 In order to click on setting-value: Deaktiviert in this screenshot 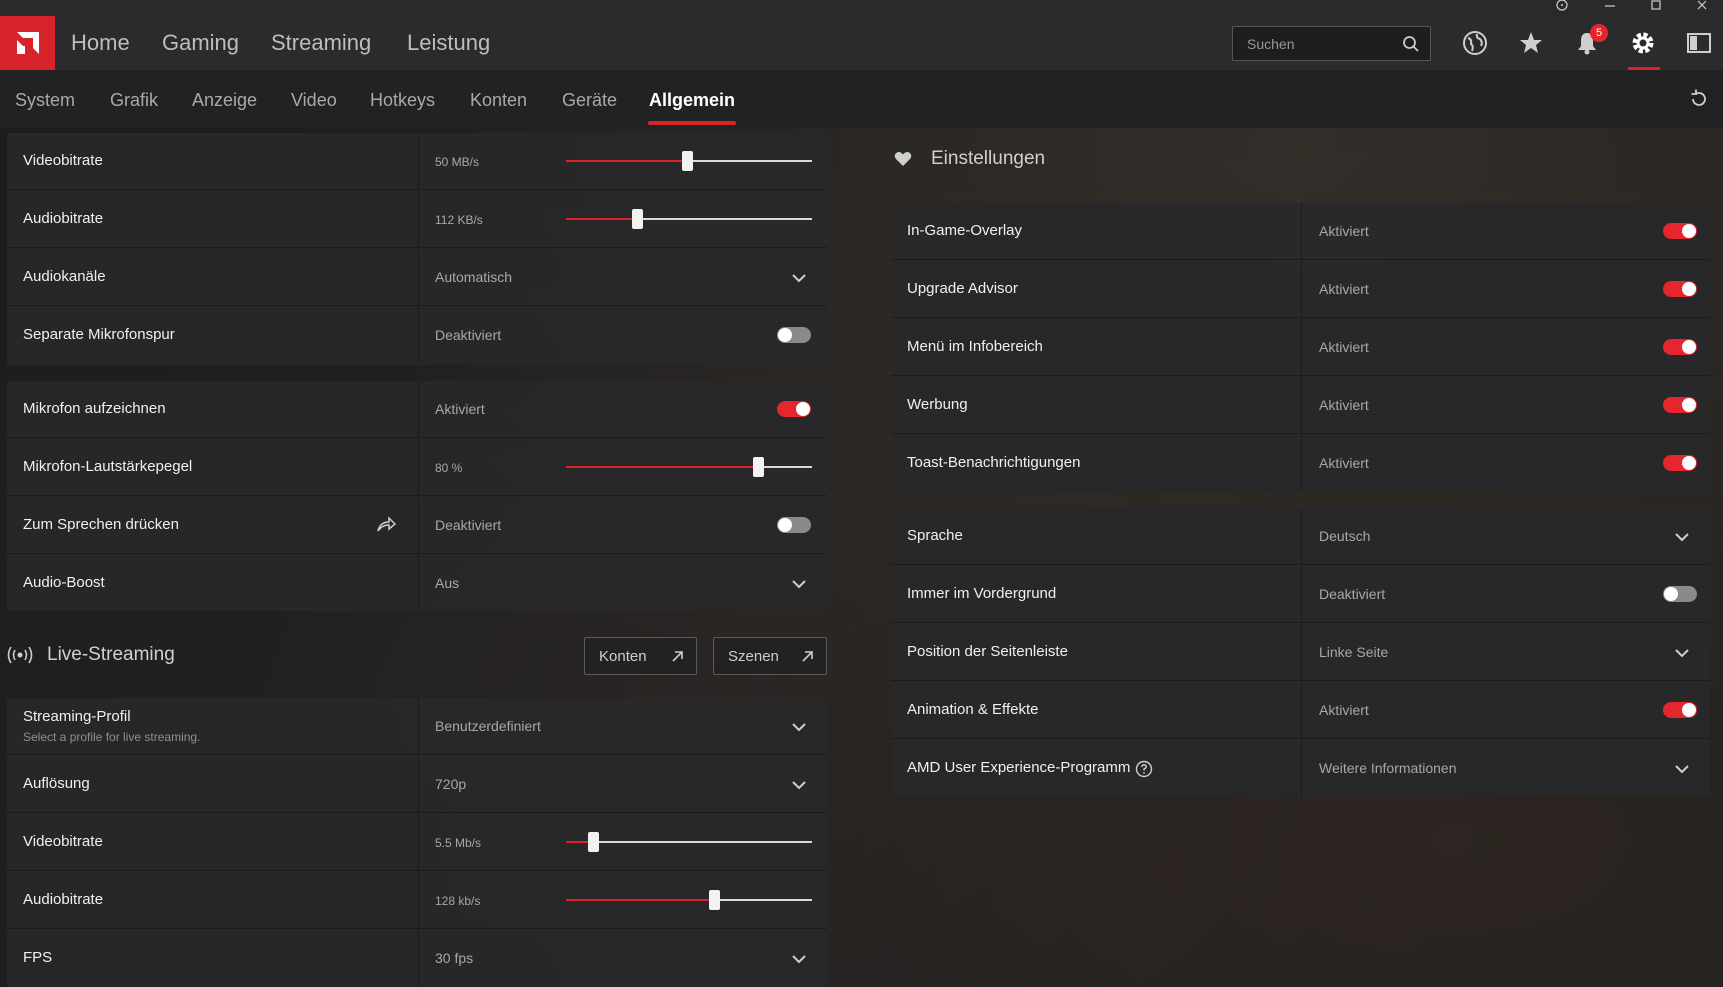, I will do `click(468, 335)`.